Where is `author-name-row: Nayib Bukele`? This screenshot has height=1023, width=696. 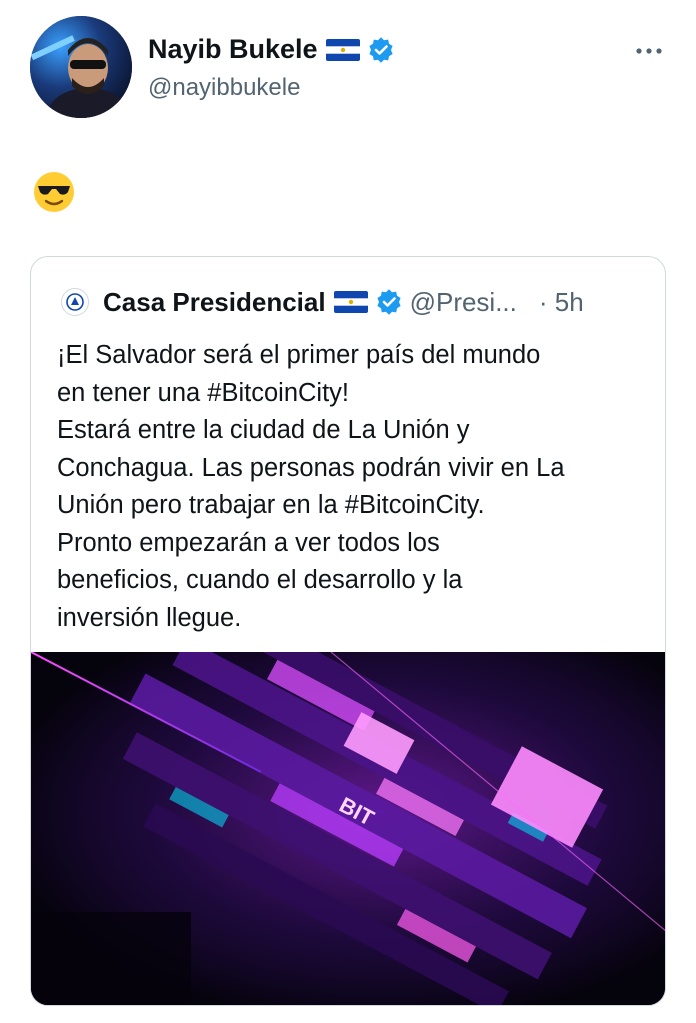
author-name-row: Nayib Bukele is located at coordinates (271, 49).